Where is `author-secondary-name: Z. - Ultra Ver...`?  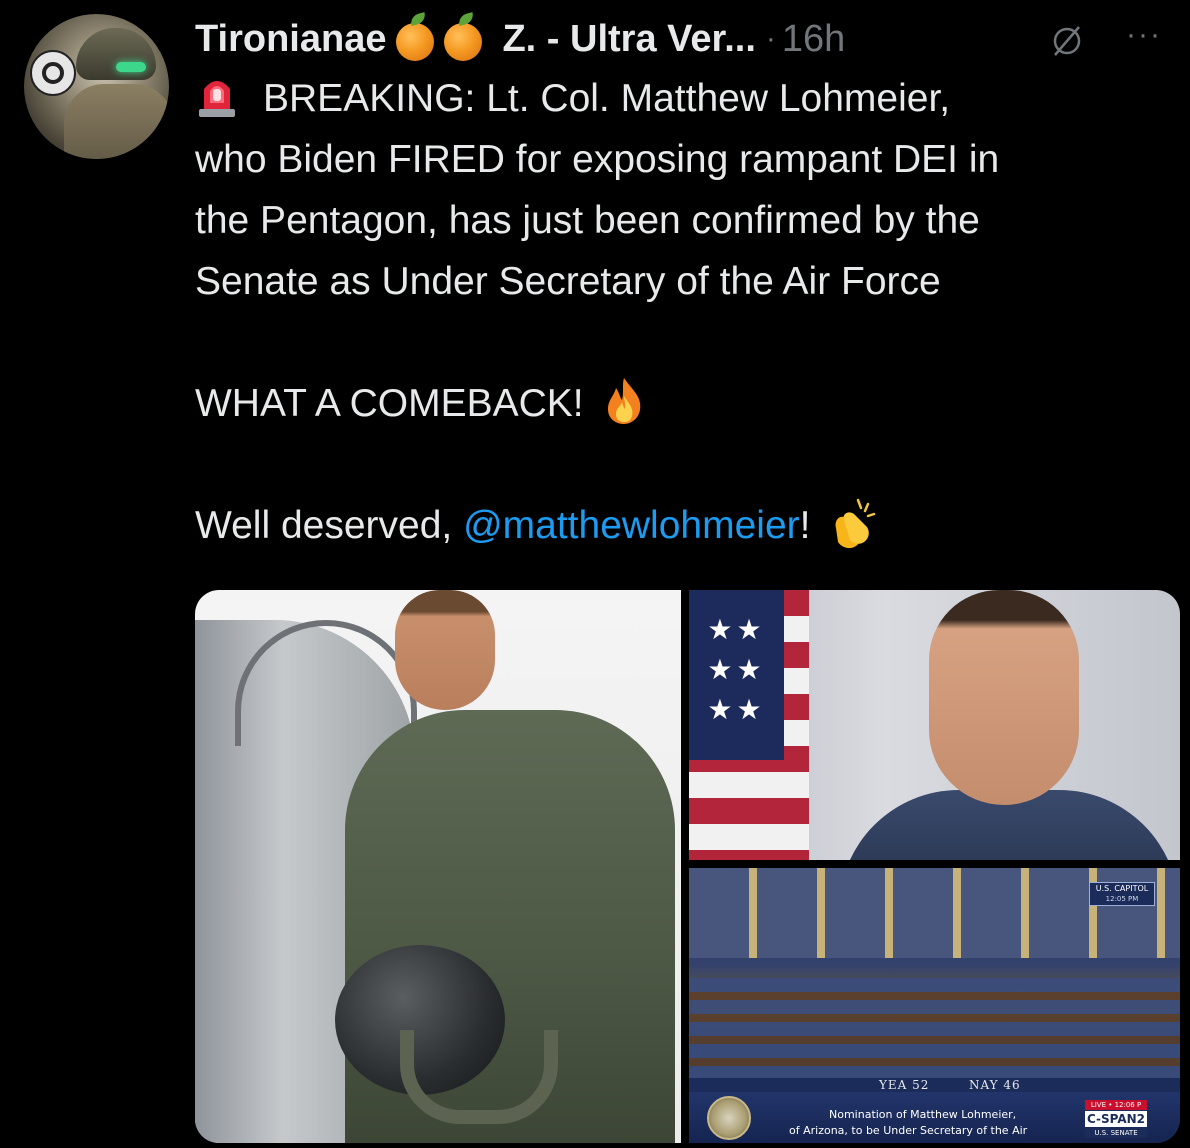
author-secondary-name: Z. - Ultra Ver... is located at coordinates (628, 39).